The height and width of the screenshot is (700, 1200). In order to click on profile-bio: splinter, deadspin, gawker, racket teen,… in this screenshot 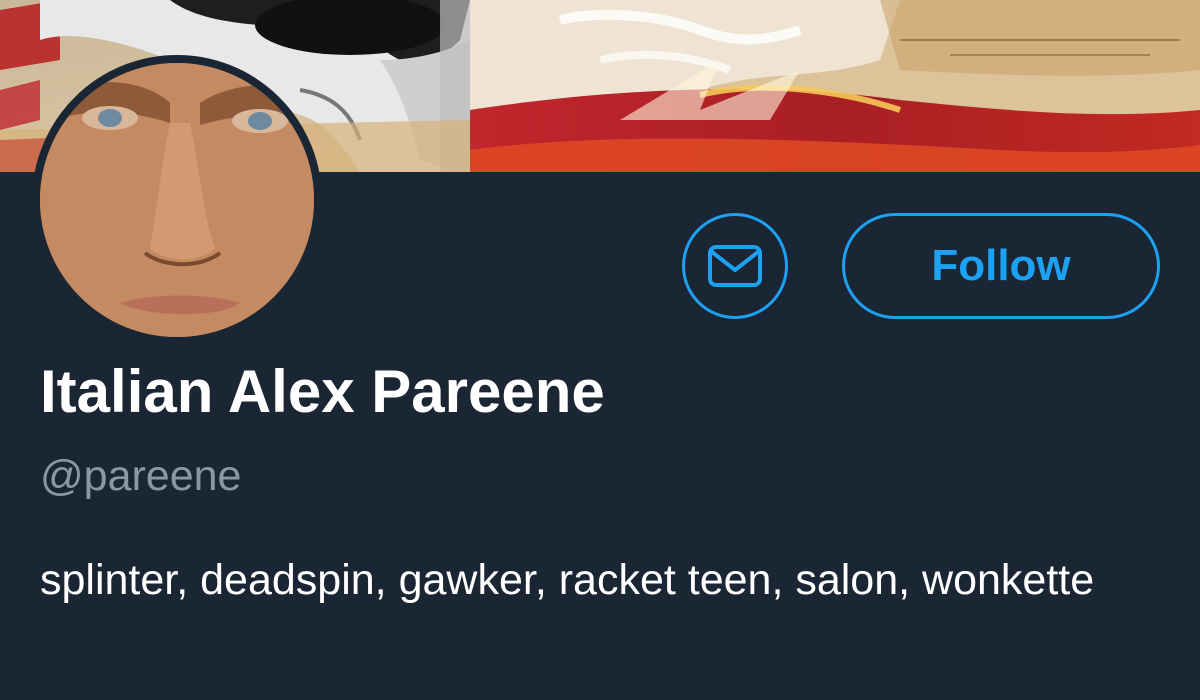, I will do `click(567, 580)`.